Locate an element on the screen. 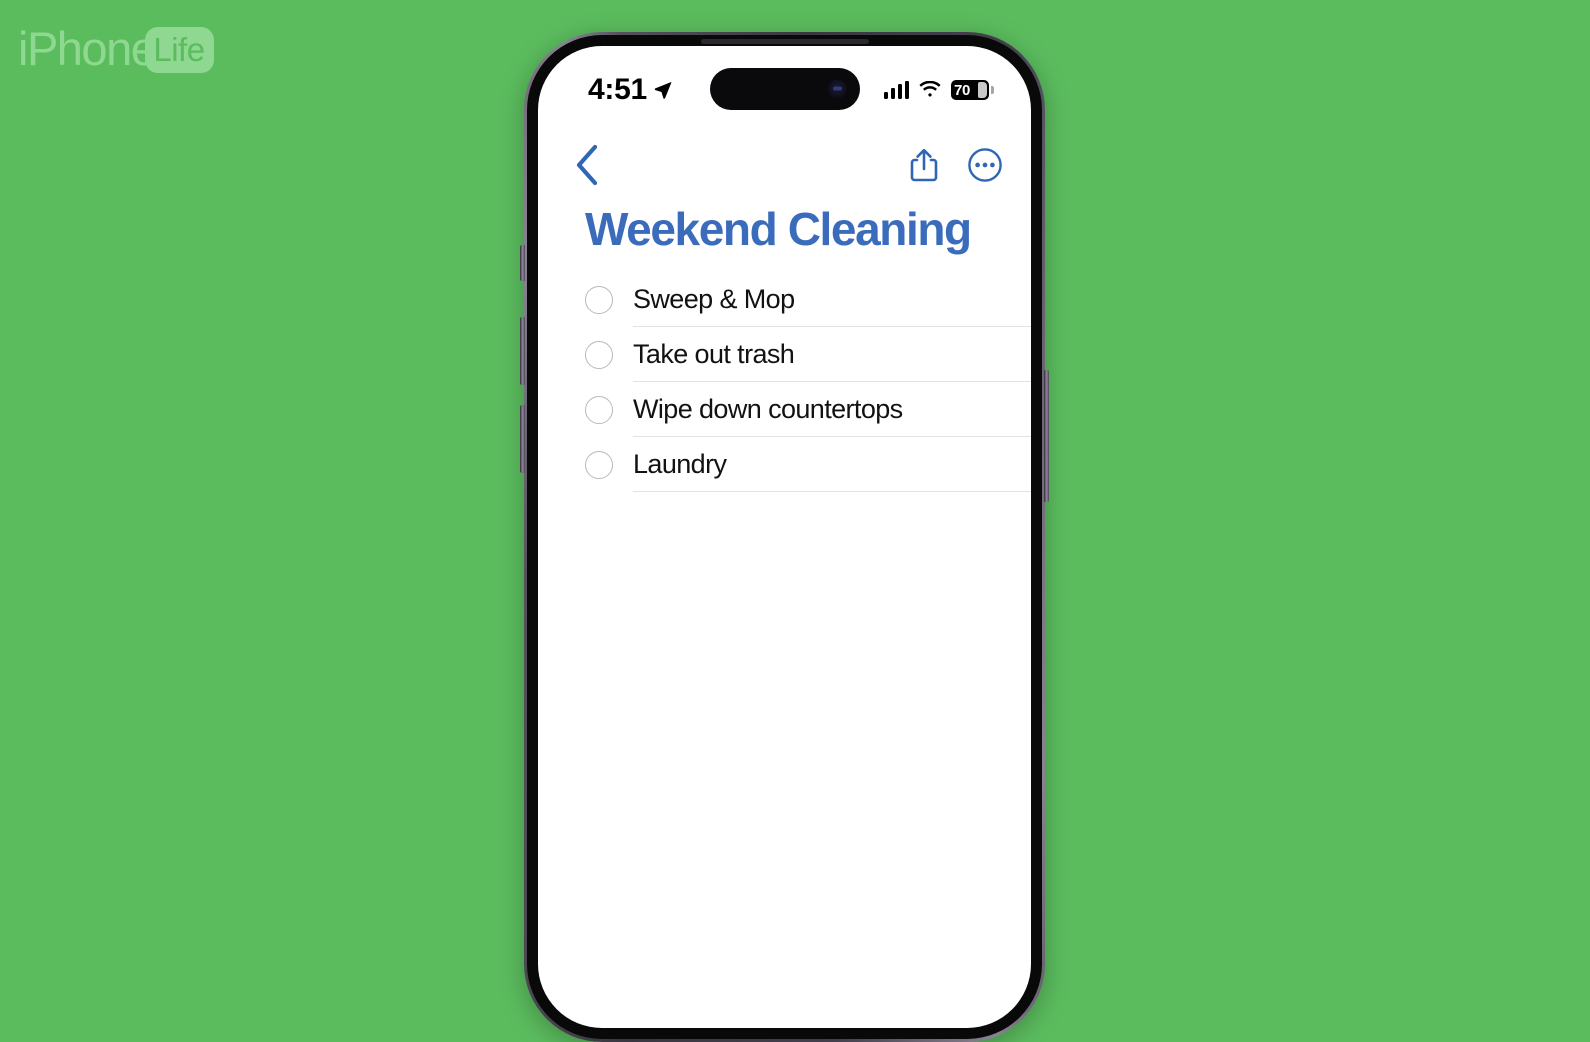  list-item: Laundry is located at coordinates (808, 464).